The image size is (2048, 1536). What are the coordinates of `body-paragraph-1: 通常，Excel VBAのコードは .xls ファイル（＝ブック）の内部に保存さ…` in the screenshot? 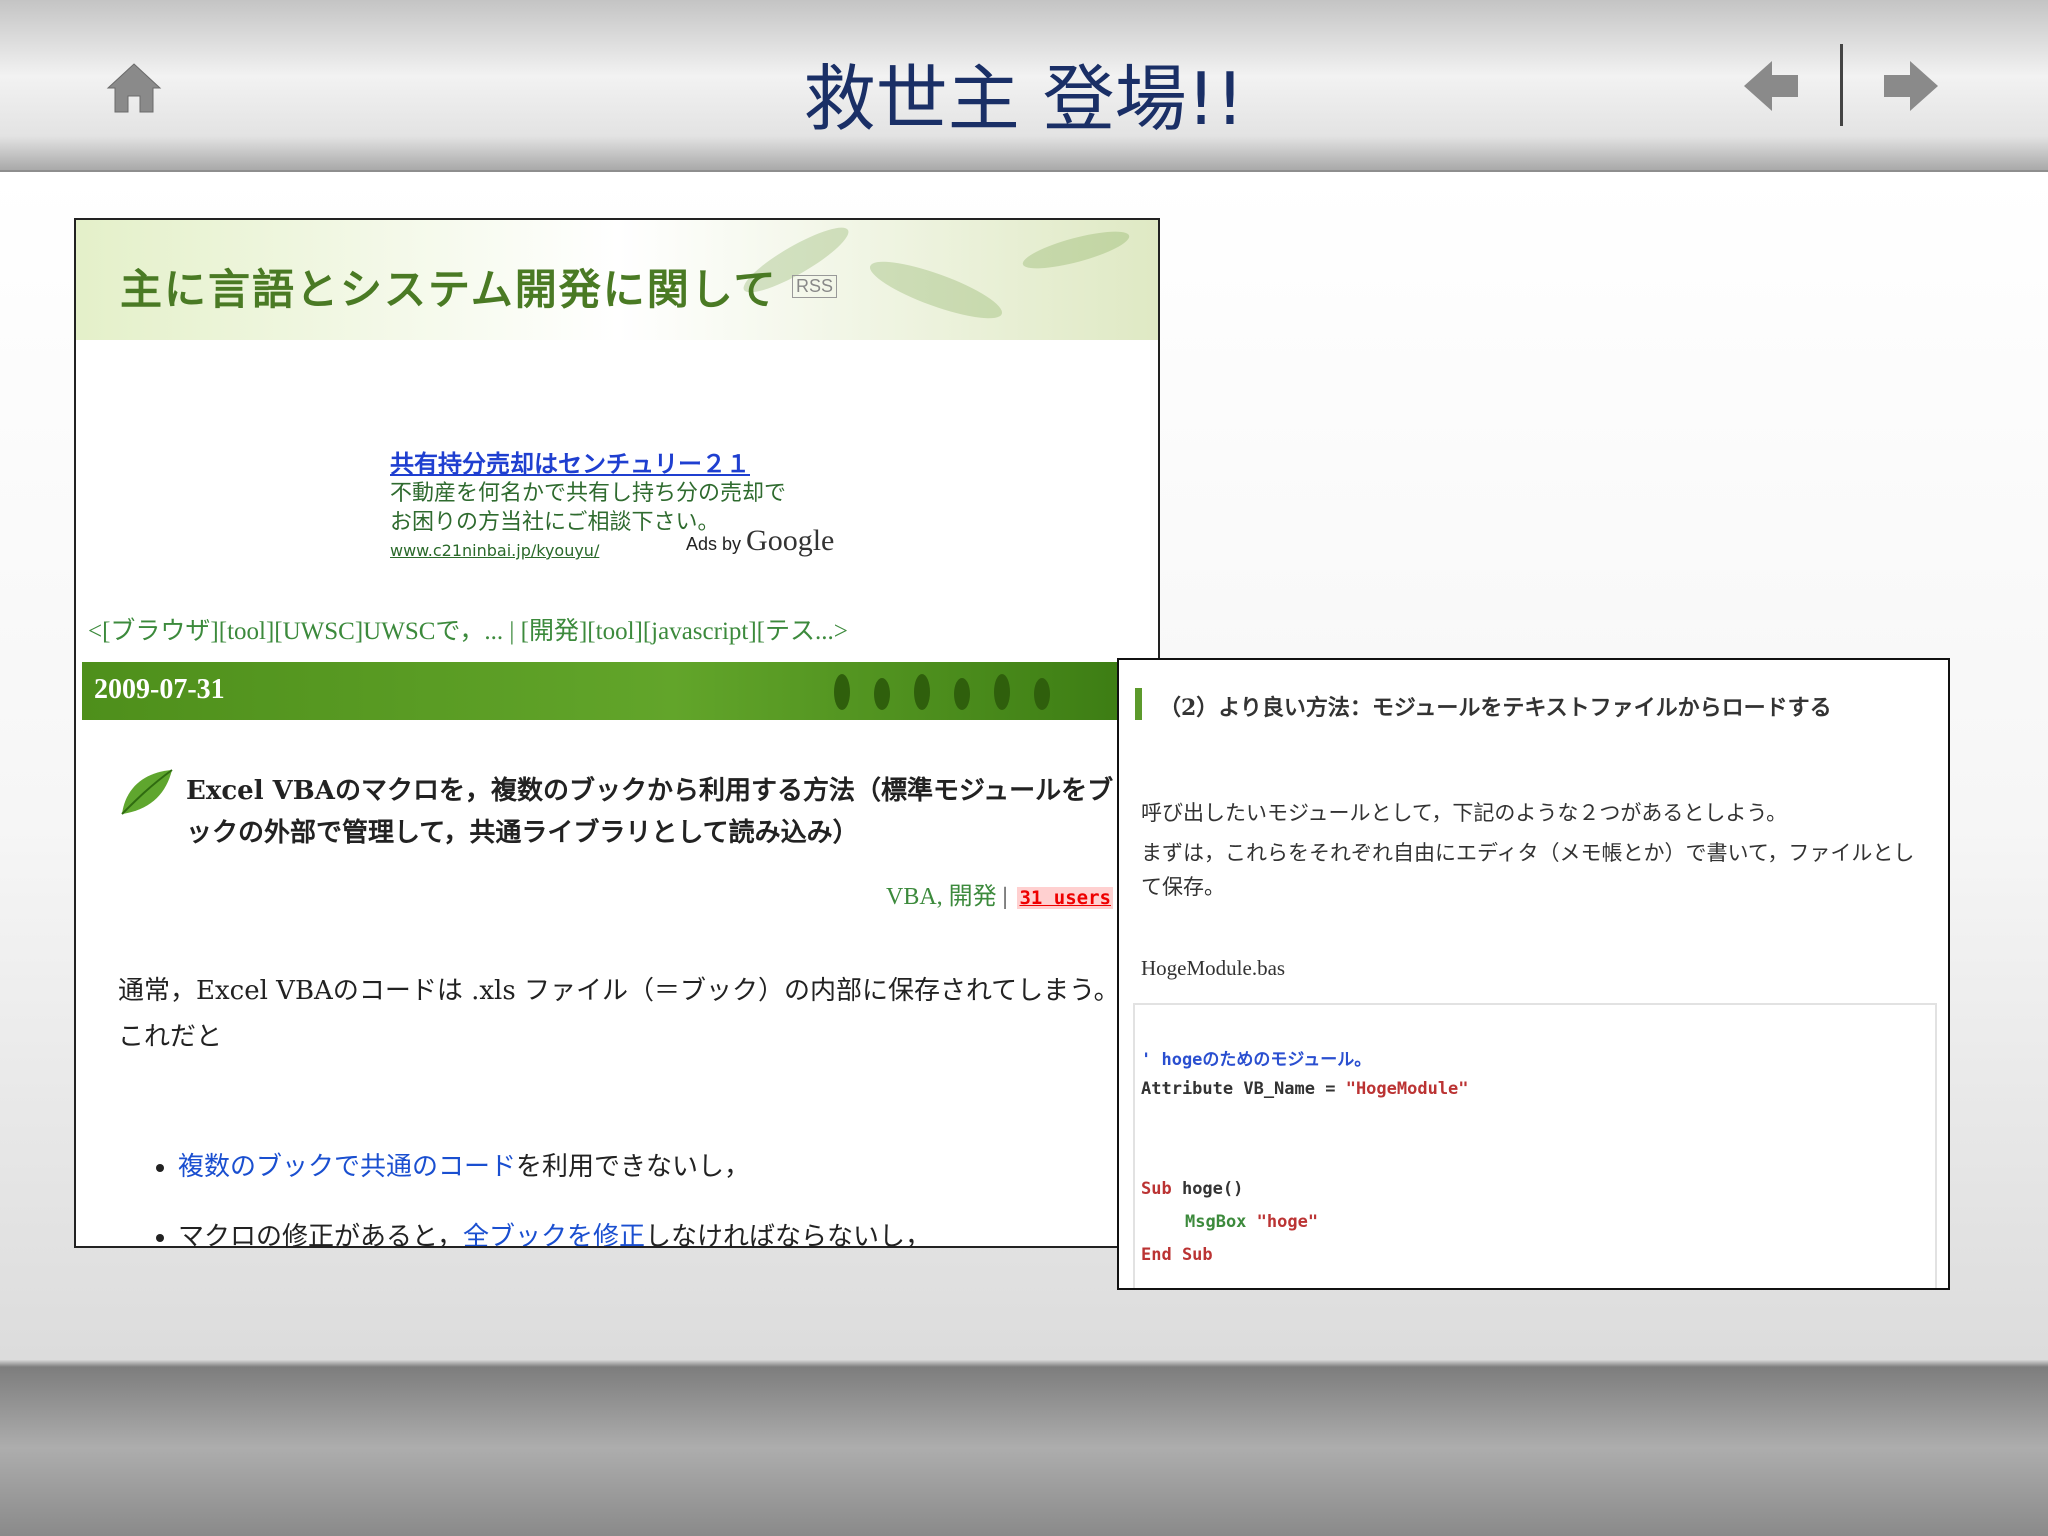 It's located at (619, 991).